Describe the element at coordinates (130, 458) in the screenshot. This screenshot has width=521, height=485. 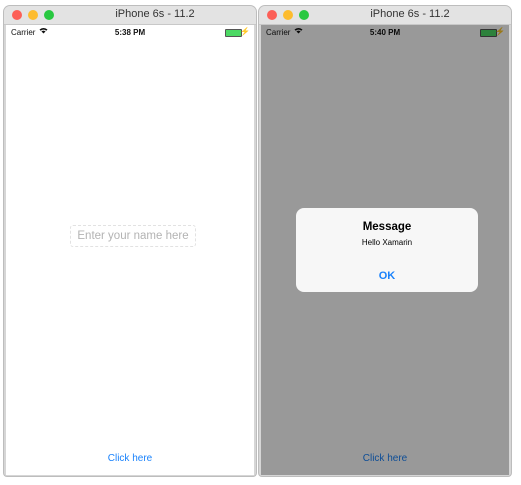
I see `click-here-button: Click here` at that location.